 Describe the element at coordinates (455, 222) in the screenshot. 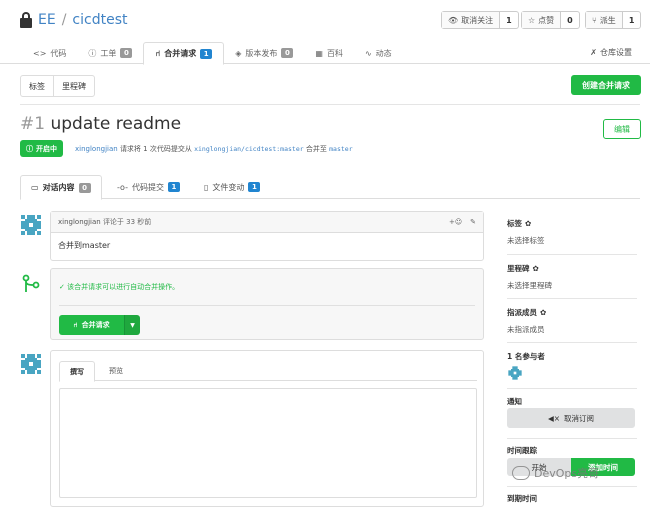

I see `reaction-icon: +☺` at that location.